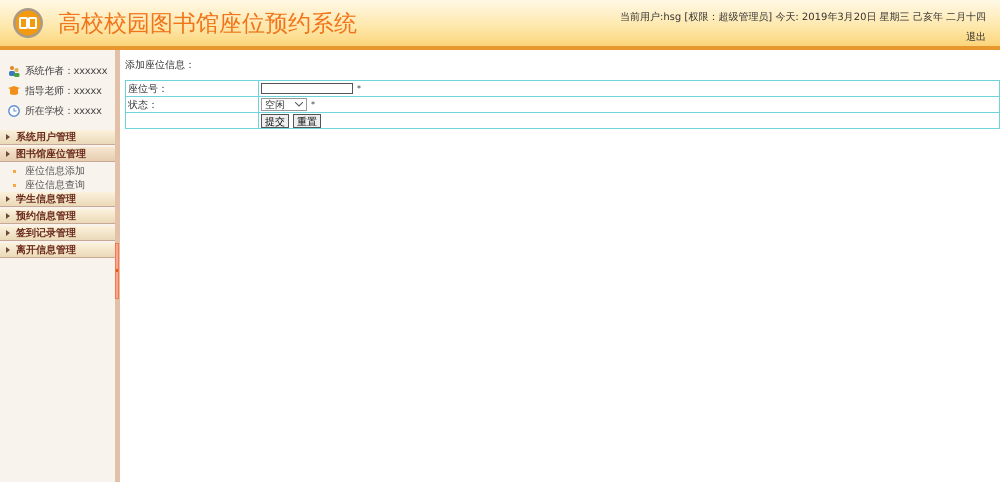 The image size is (1000, 482). Describe the element at coordinates (66, 71) in the screenshot. I see `info-text: 系统作者：xxxxxx` at that location.